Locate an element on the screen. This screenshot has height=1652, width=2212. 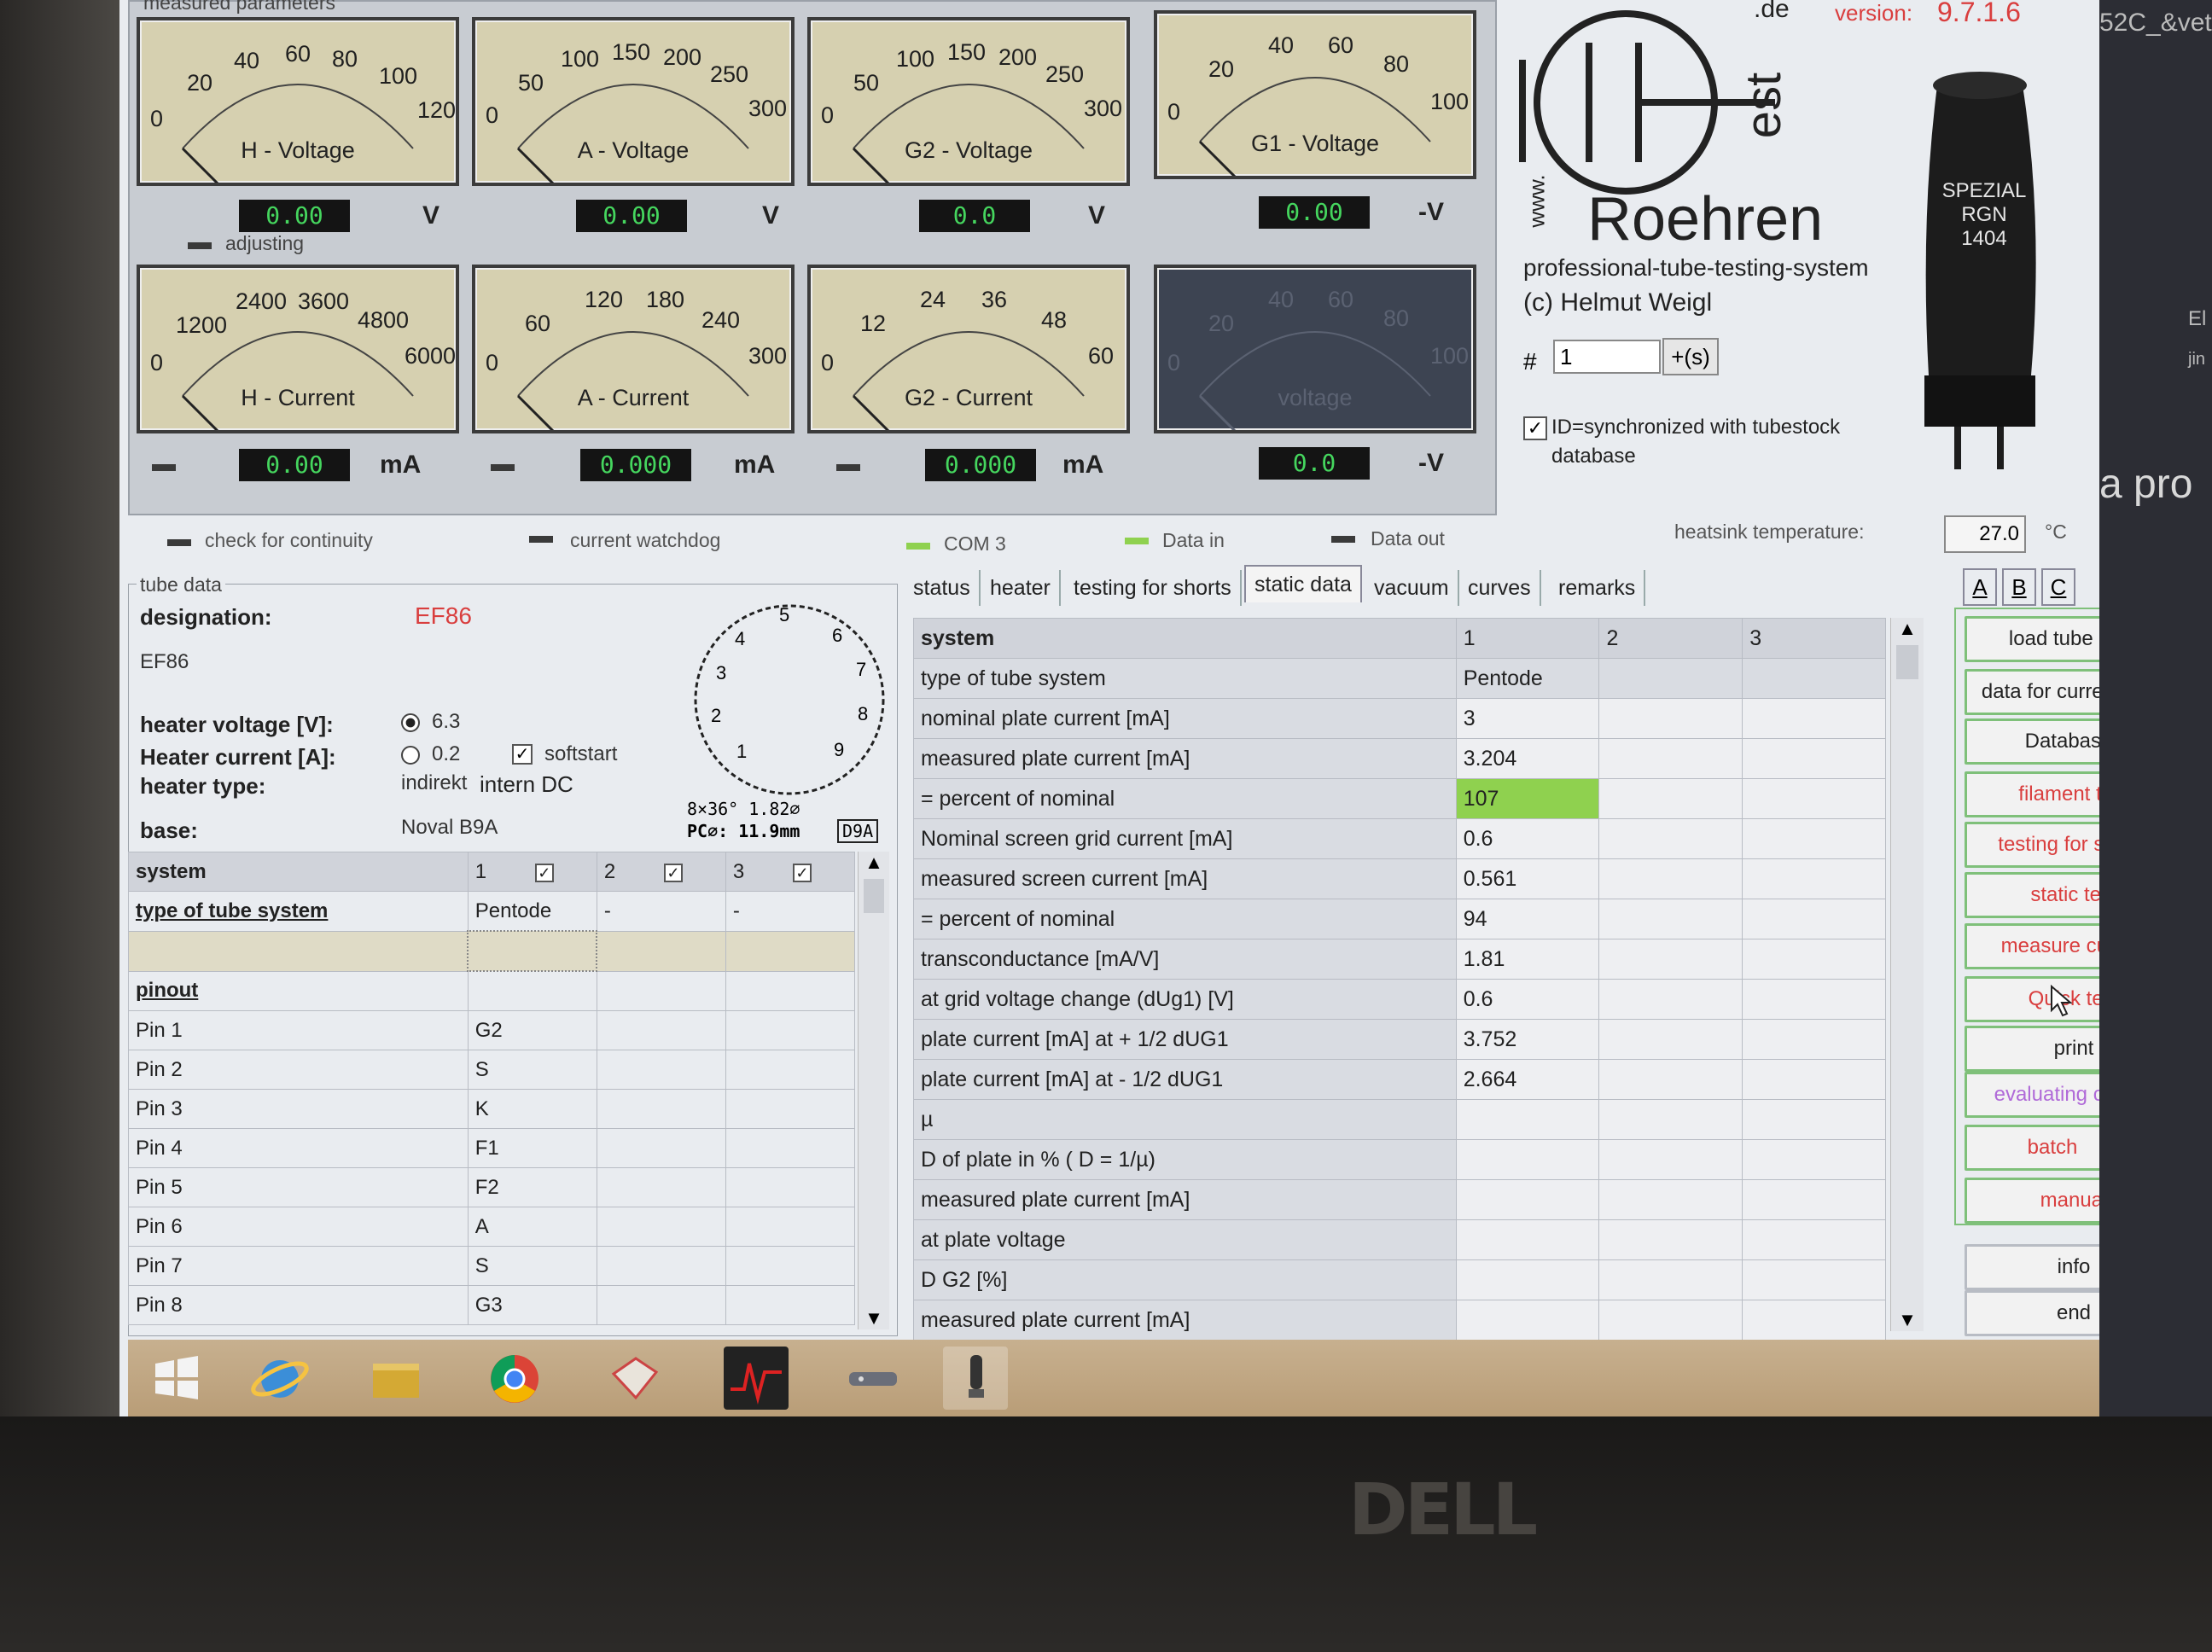
static-test-button: static test is located at coordinates (2032, 895).